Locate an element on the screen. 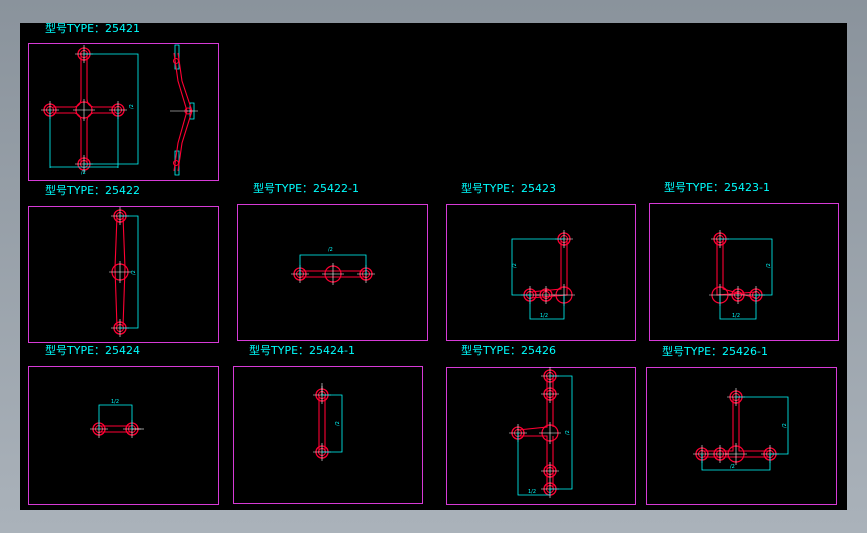 The image size is (867, 533). dim-25426-1-height: /2 is located at coordinates (785, 425).